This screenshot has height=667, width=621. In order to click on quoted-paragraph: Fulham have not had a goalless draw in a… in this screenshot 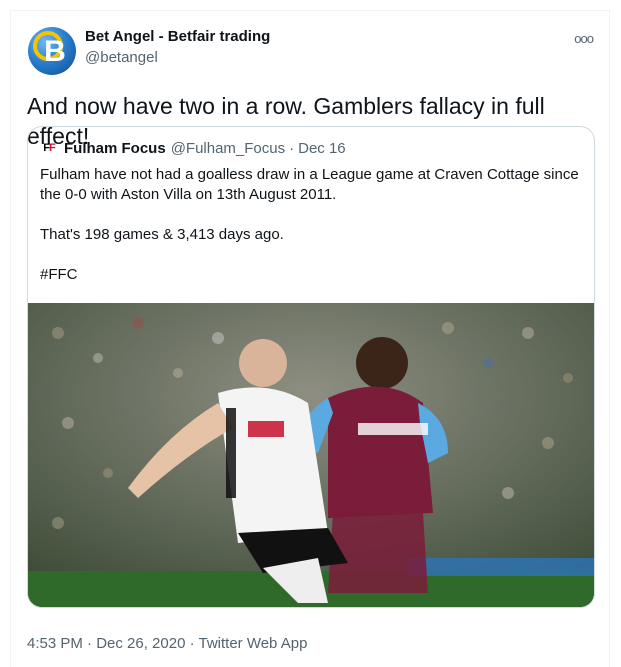, I will do `click(309, 184)`.